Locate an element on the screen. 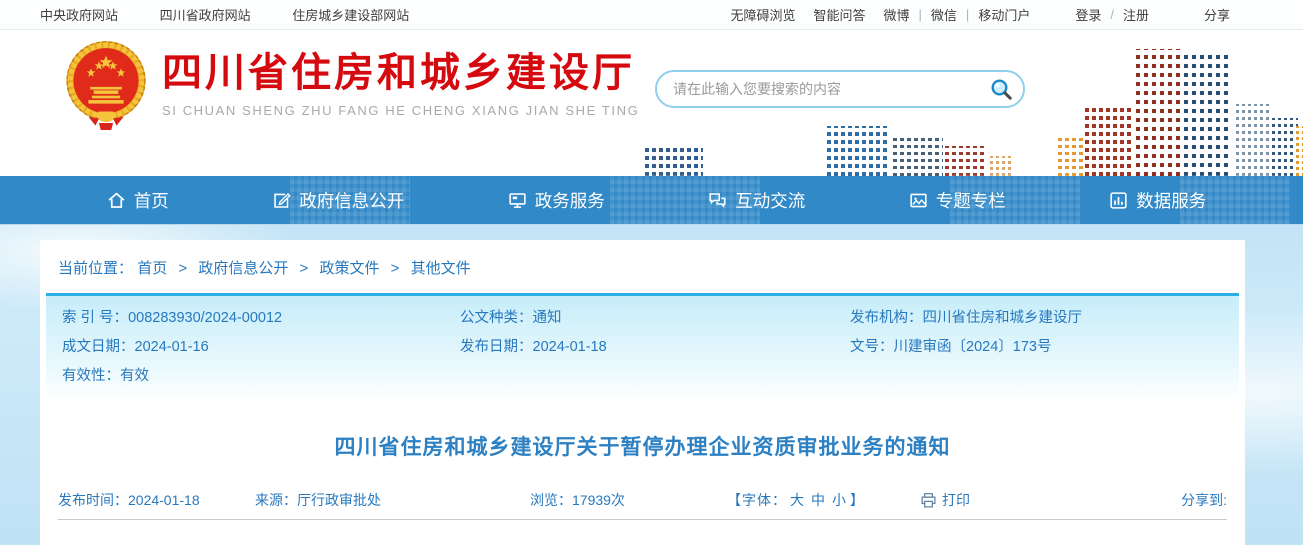 This screenshot has height=545, width=1303. breadcrumb-other-documents: 其他文件 is located at coordinates (441, 268).